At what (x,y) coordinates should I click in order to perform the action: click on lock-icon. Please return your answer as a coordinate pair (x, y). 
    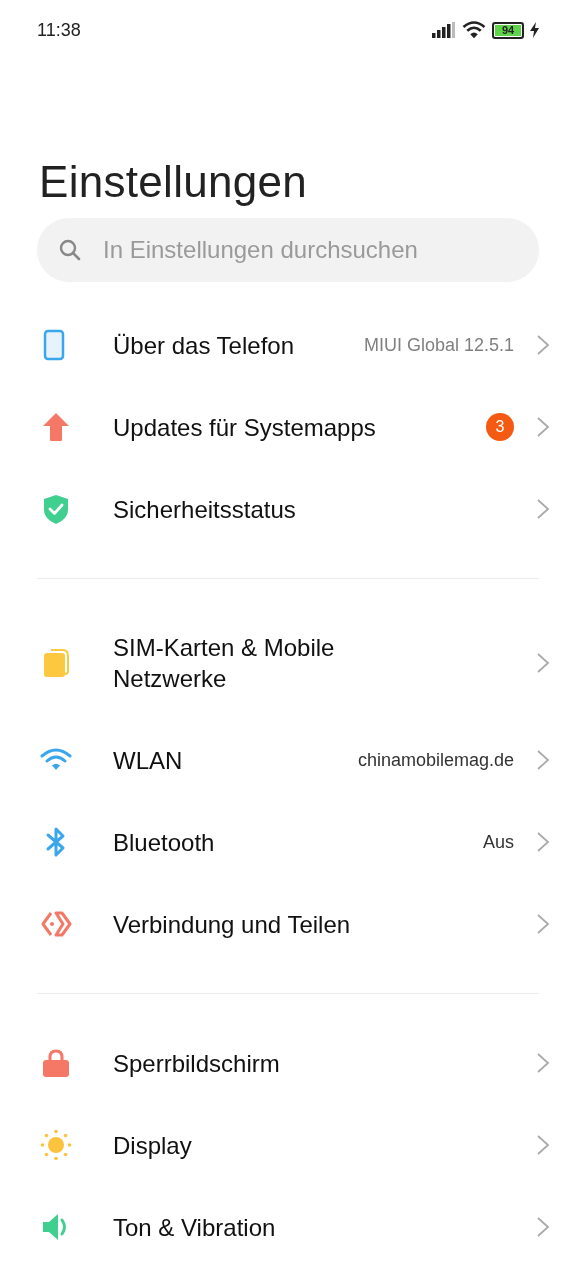
    Looking at the image, I should click on (56, 1063).